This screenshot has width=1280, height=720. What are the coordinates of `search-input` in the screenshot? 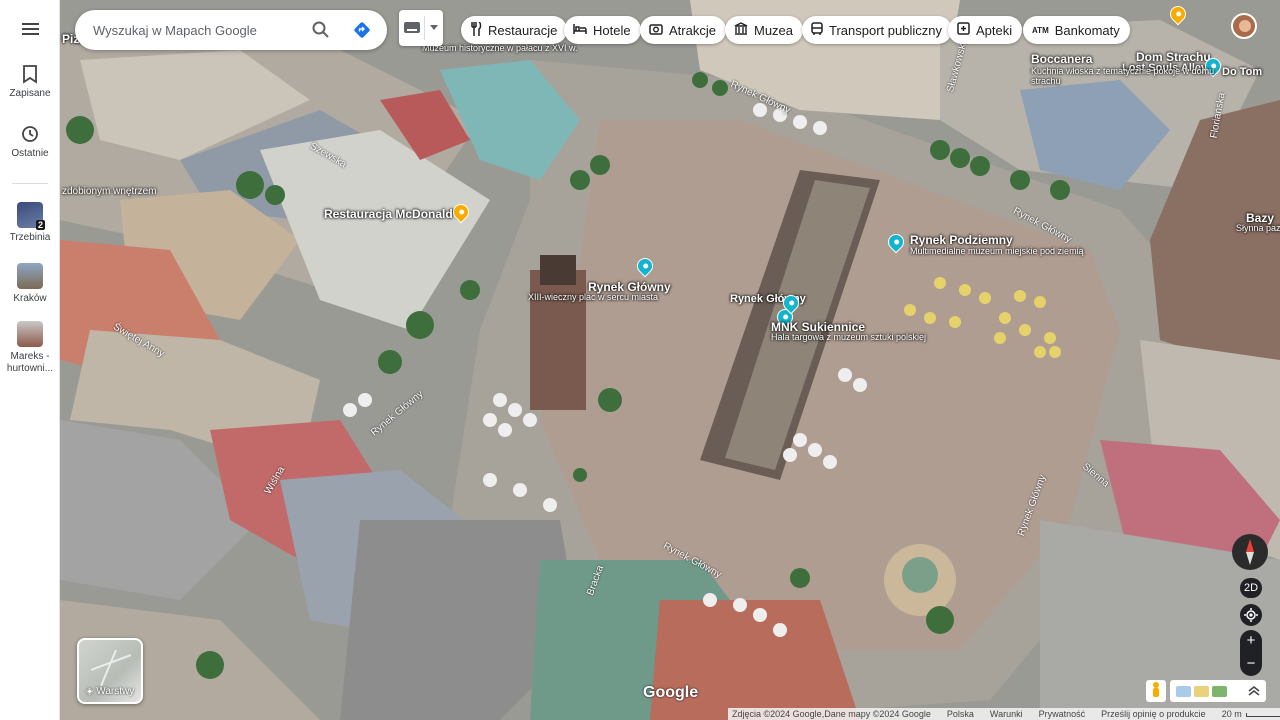 It's located at (193, 30).